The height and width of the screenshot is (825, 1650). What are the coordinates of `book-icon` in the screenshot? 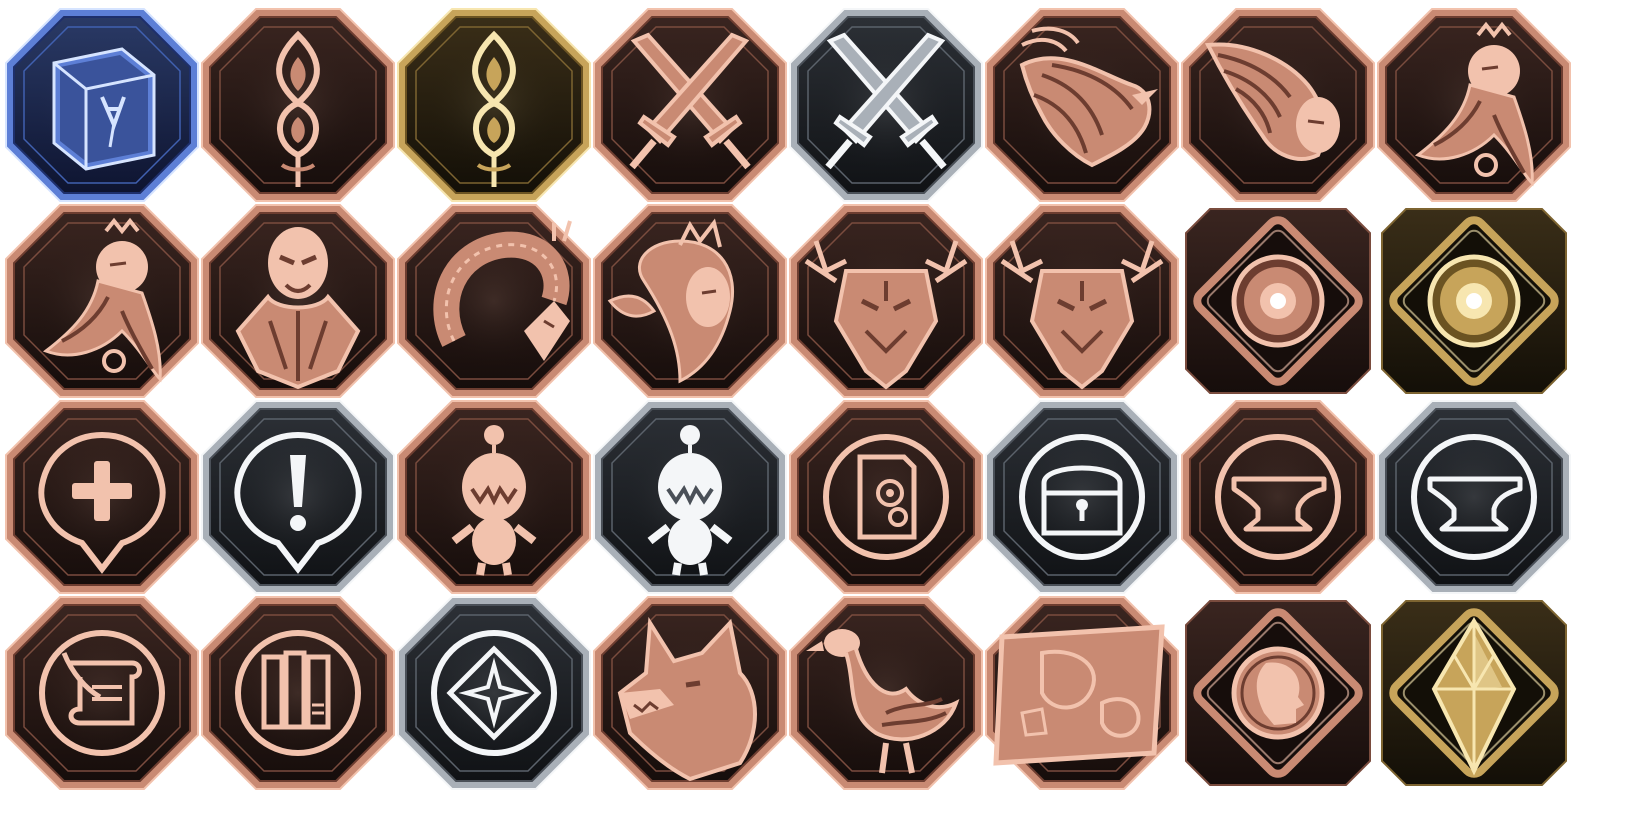 It's located at (104, 109).